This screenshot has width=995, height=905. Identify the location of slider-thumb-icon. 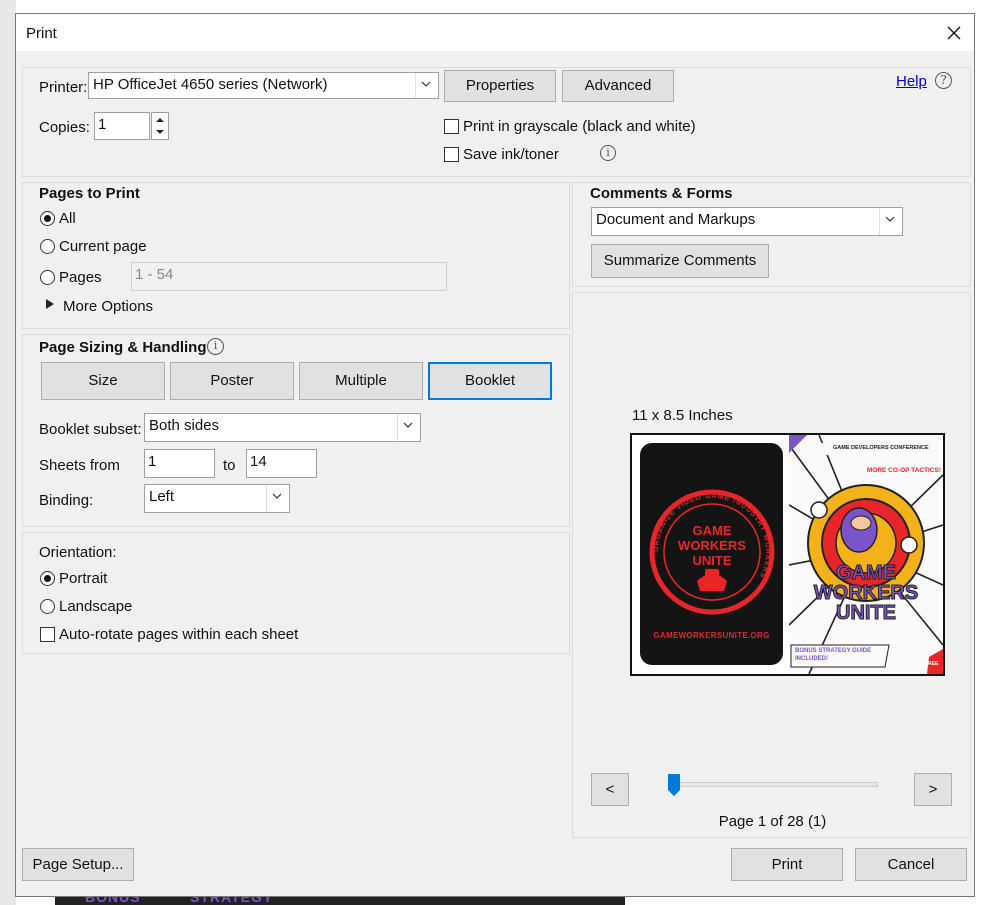
(674, 785).